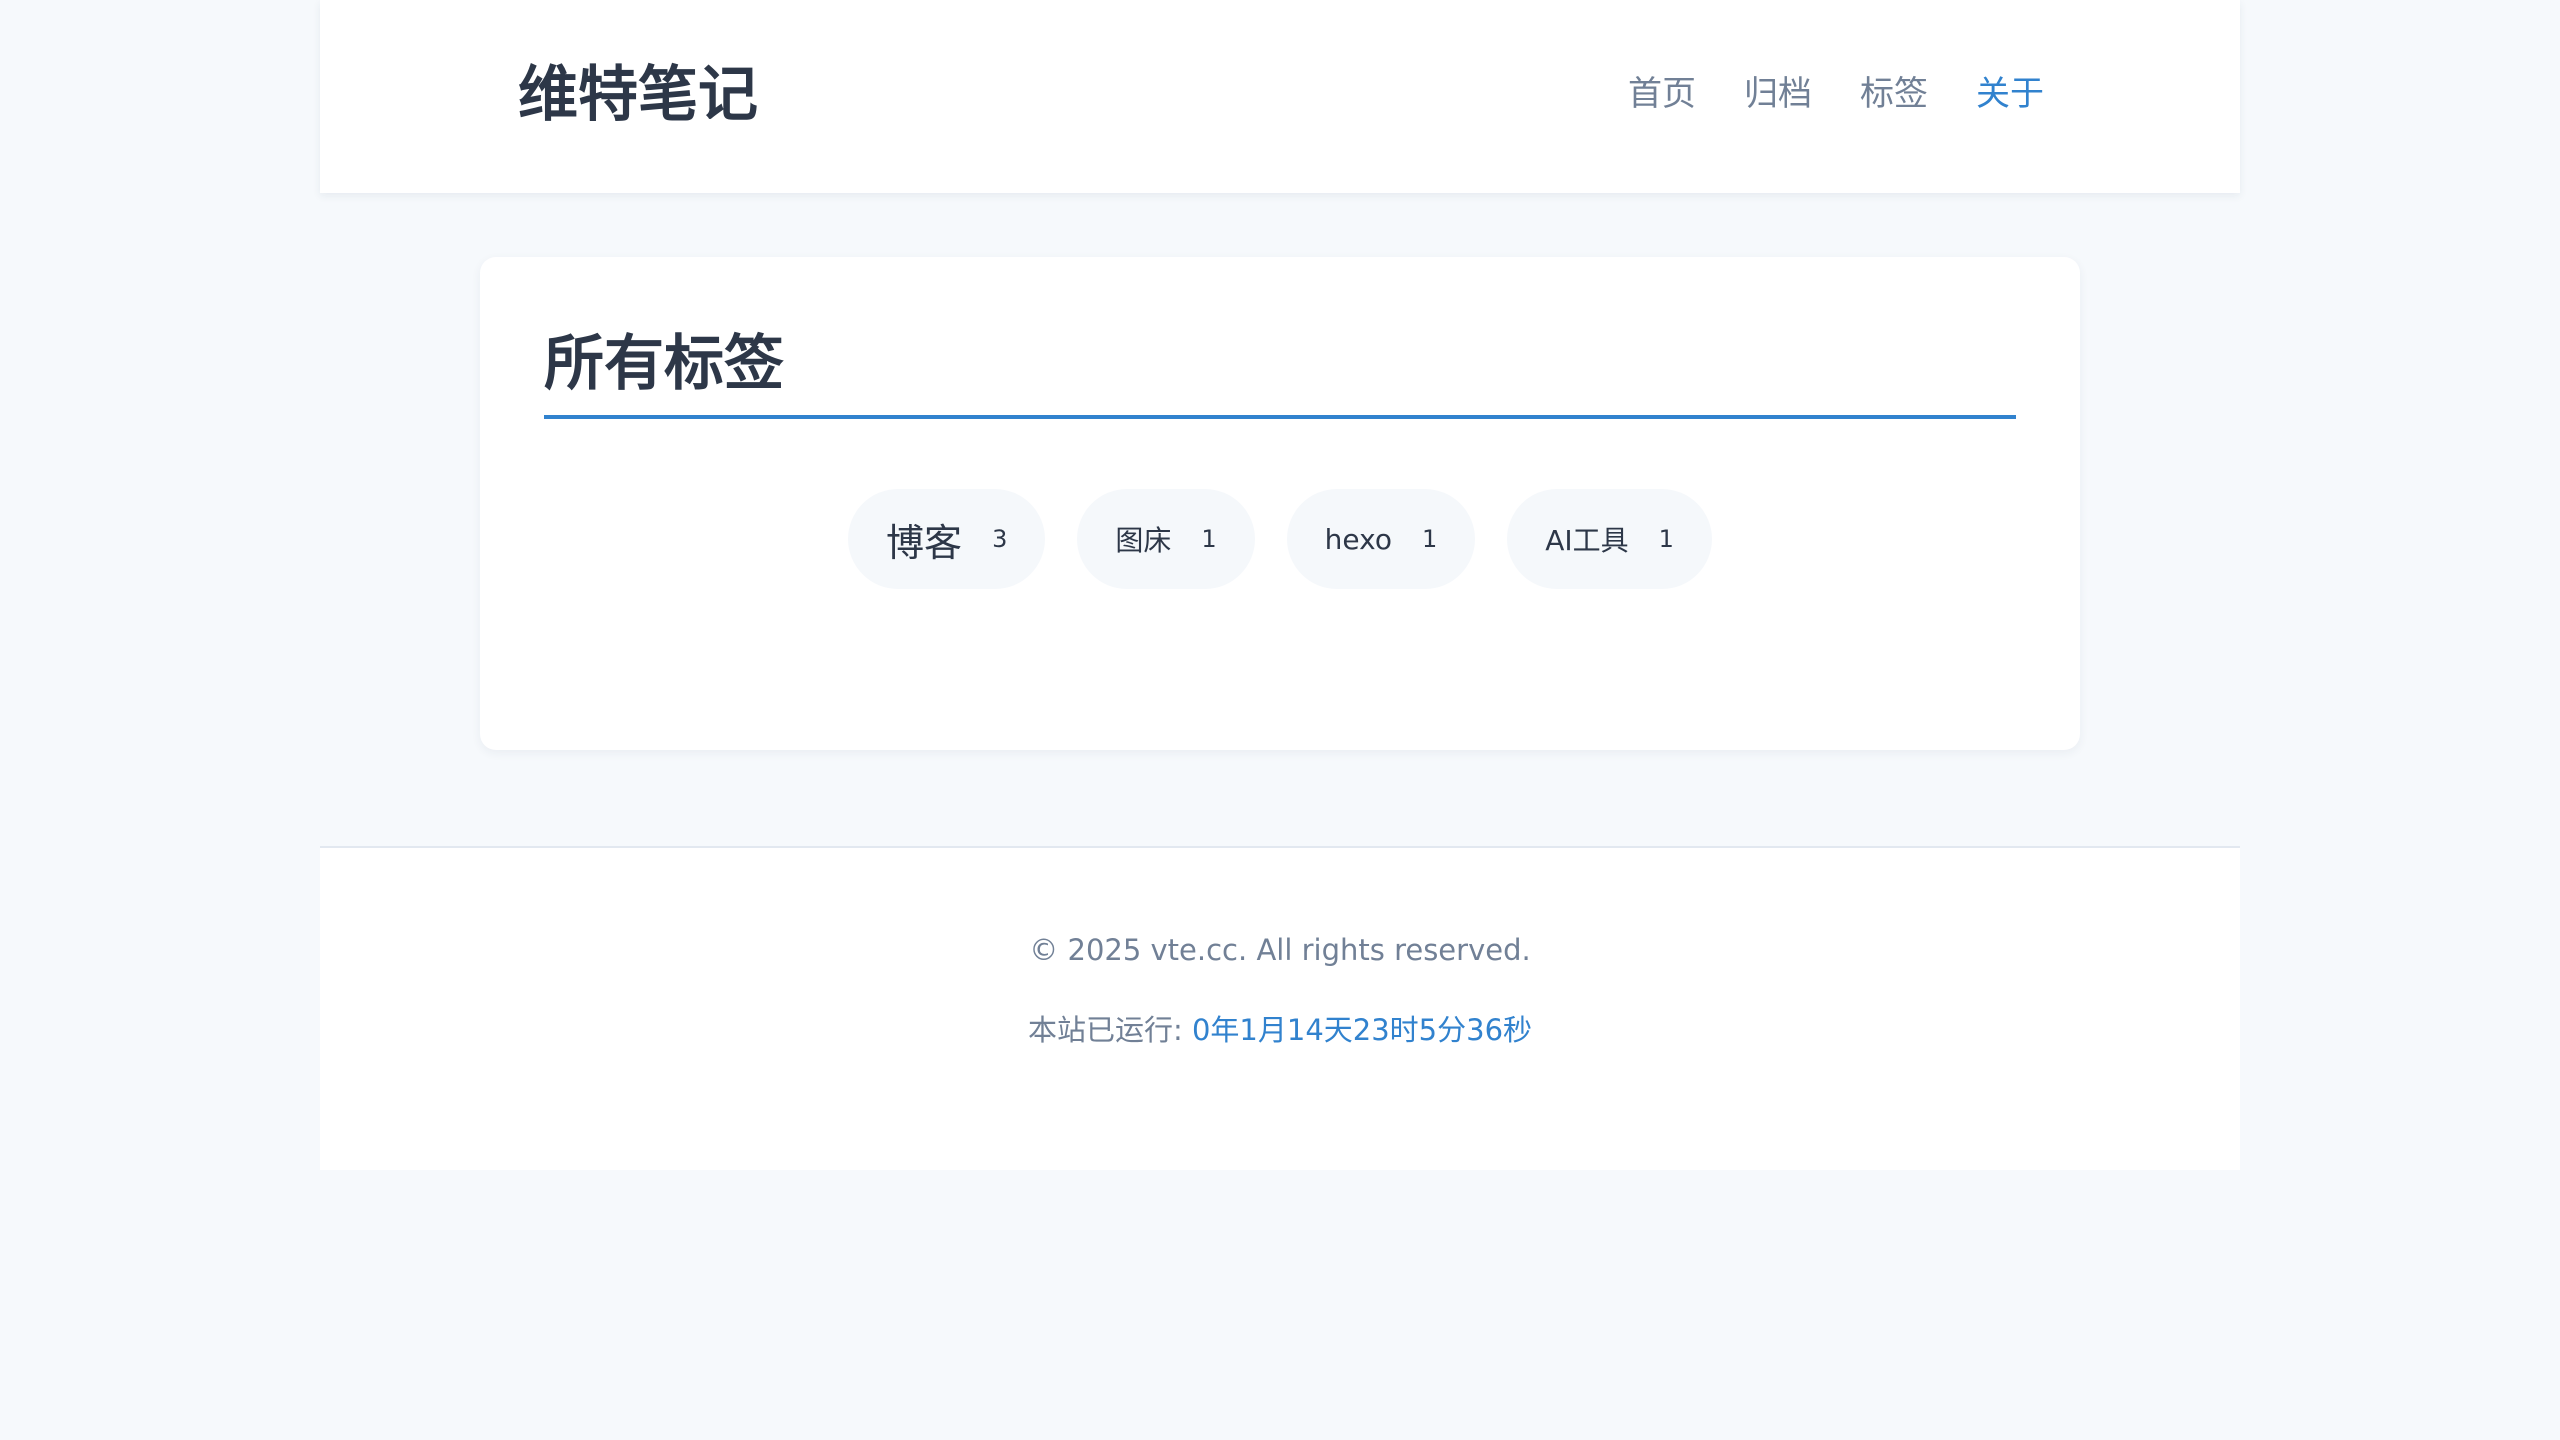 The height and width of the screenshot is (1440, 2560). Describe the element at coordinates (924, 542) in the screenshot. I see `tag-name: 博客` at that location.